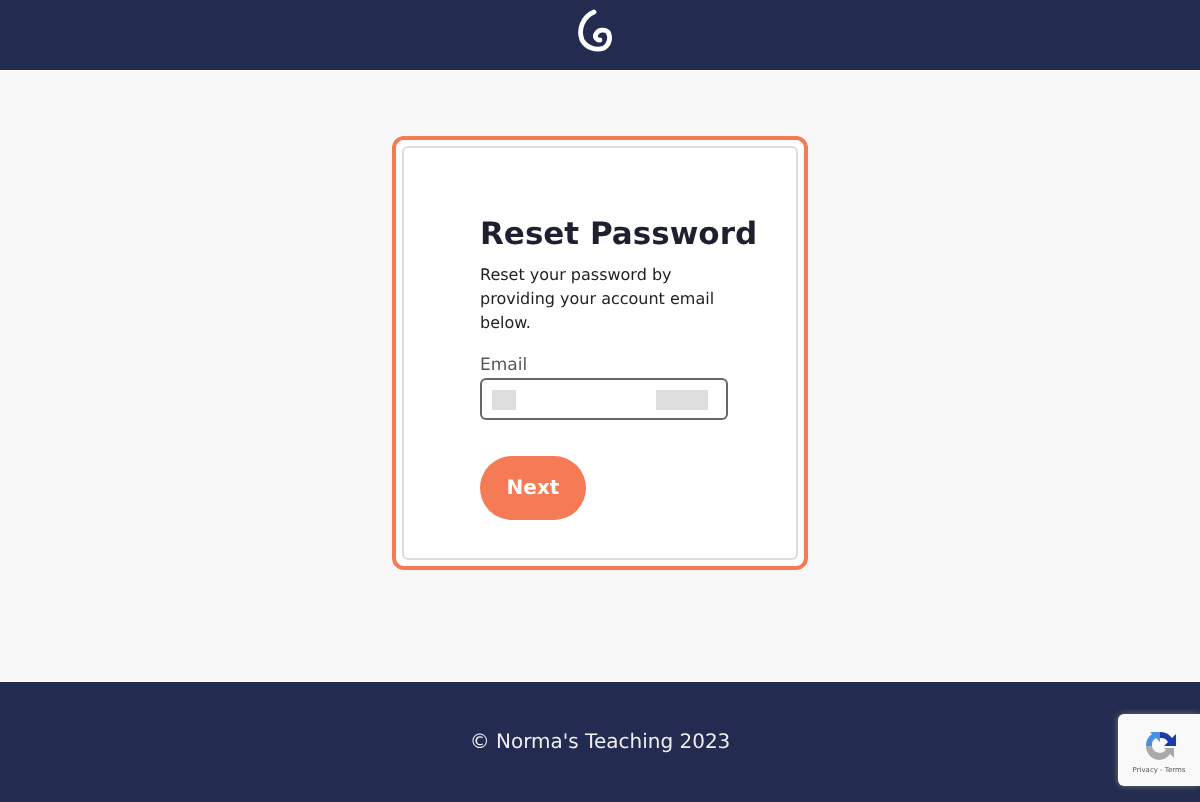 The width and height of the screenshot is (1200, 802). Describe the element at coordinates (620, 234) in the screenshot. I see `form-title: Reset Password` at that location.